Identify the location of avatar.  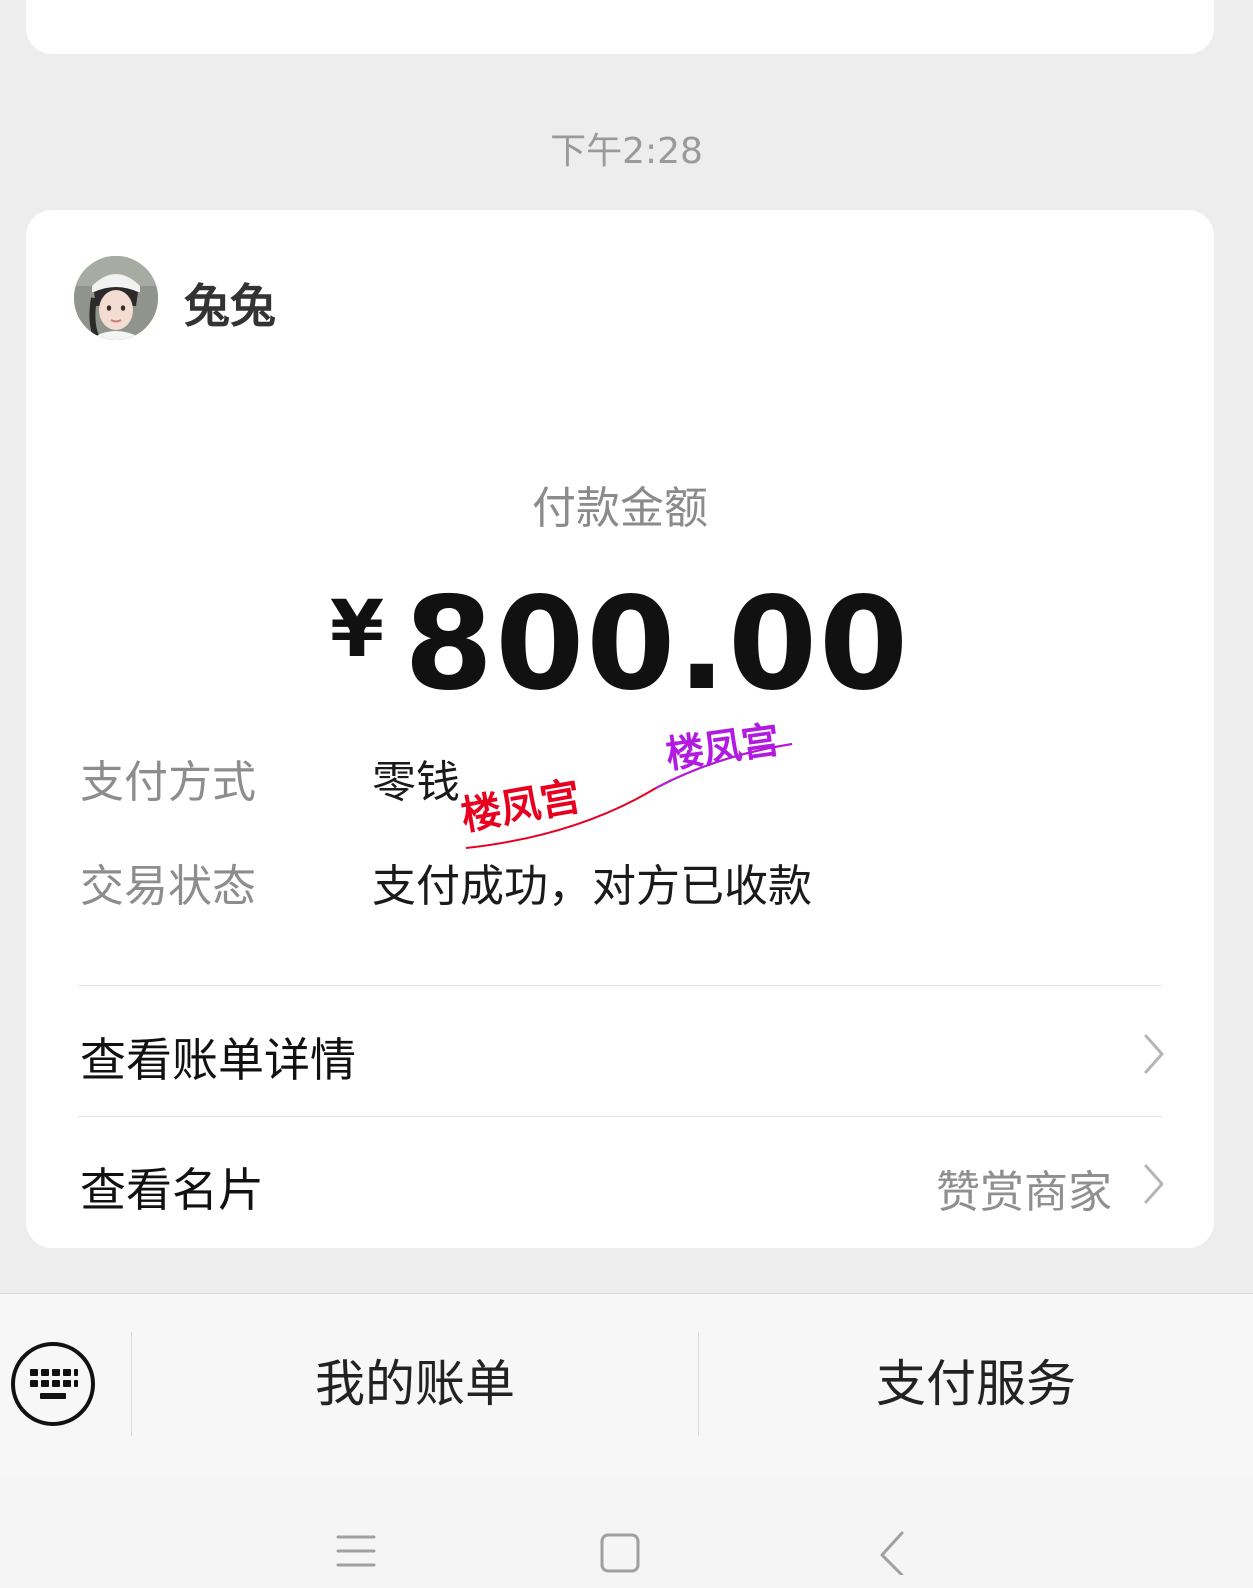
(116, 298).